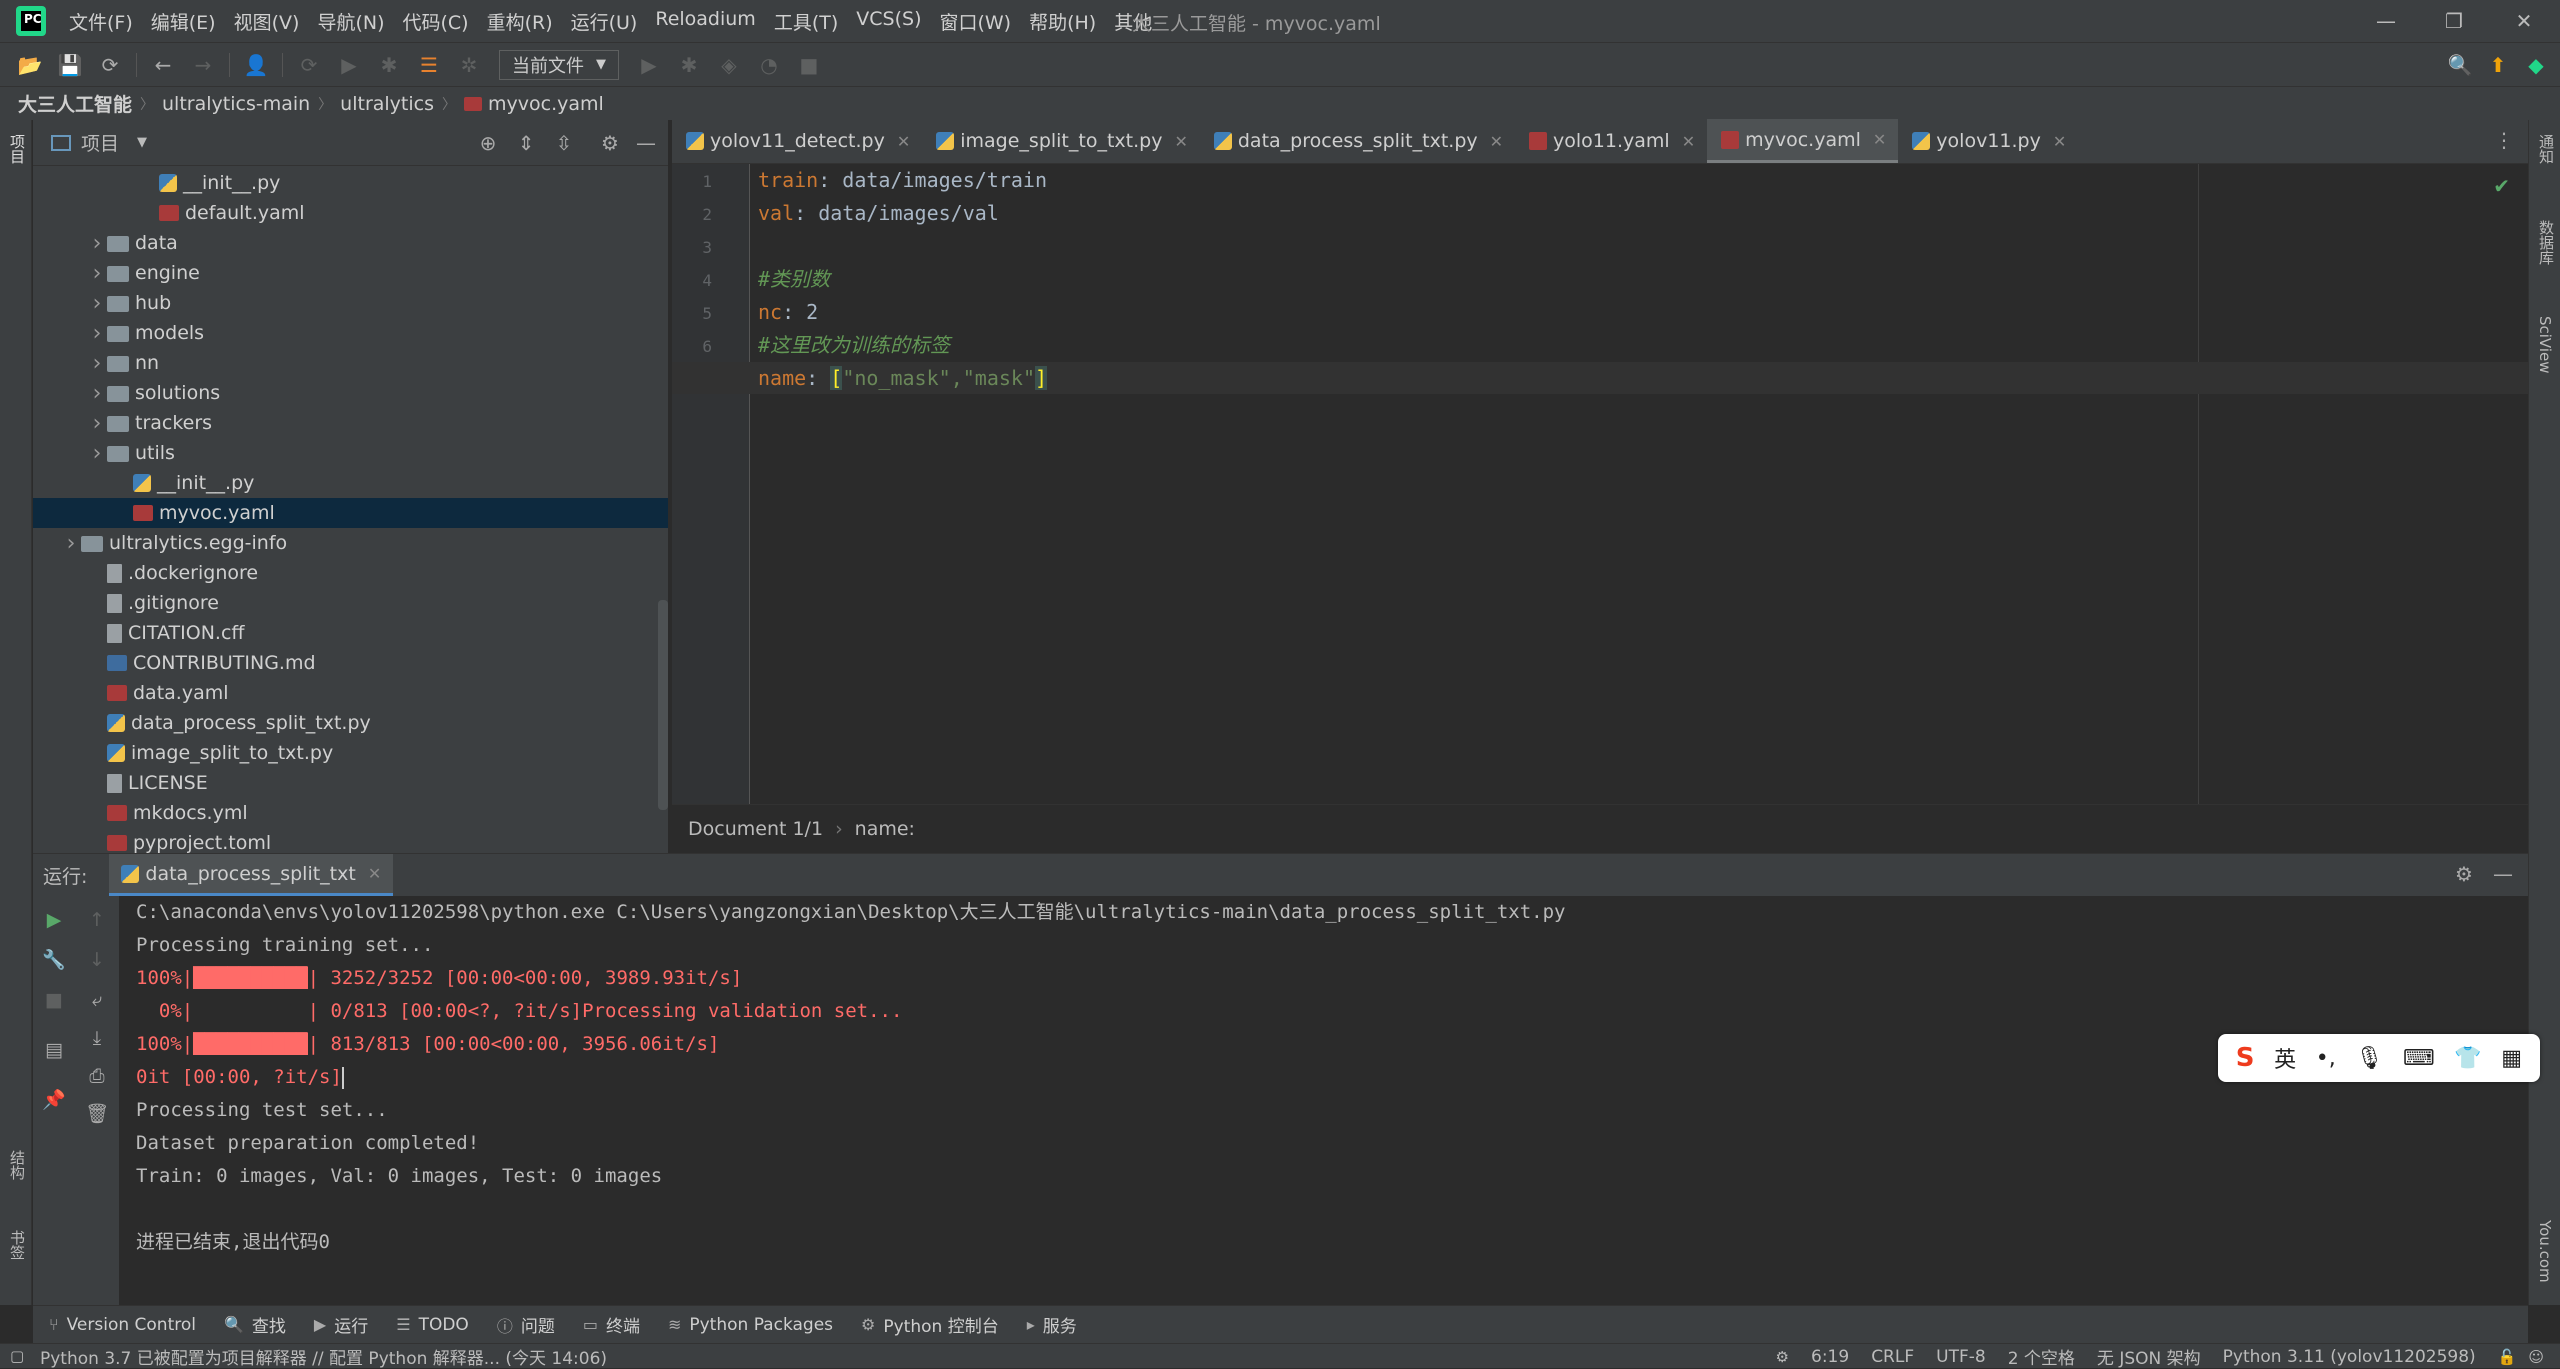 The height and width of the screenshot is (1369, 2560). I want to click on bottom-tool-tab: ☰ TODO, so click(432, 1325).